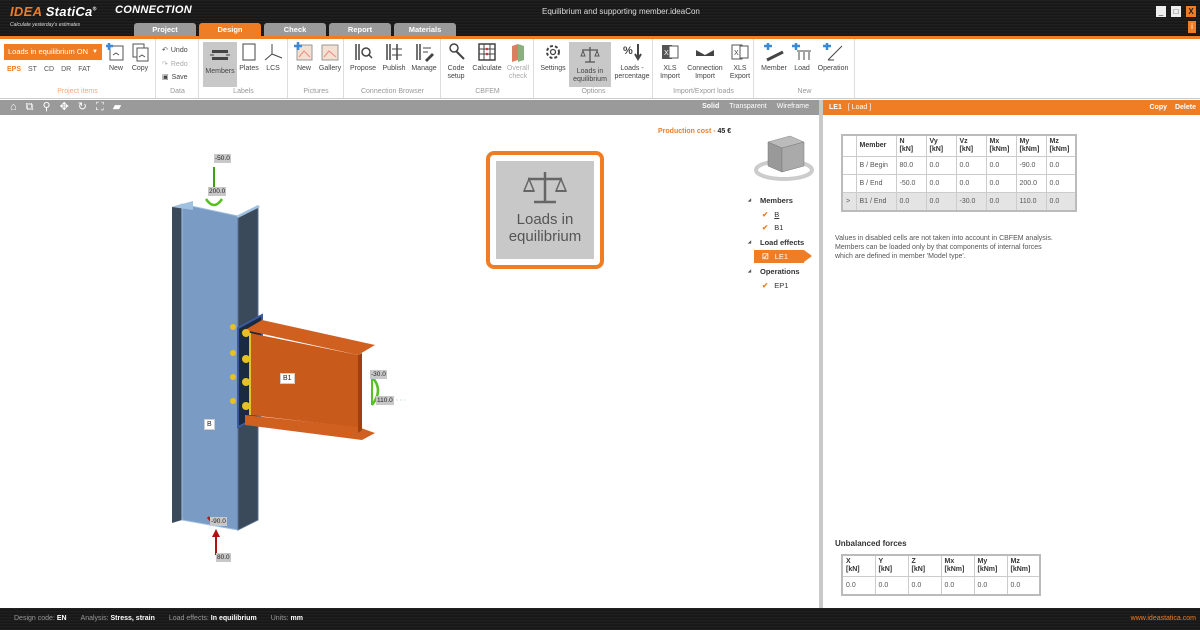 The width and height of the screenshot is (1200, 630). I want to click on tree-item-b: ✔ B, so click(776, 214).